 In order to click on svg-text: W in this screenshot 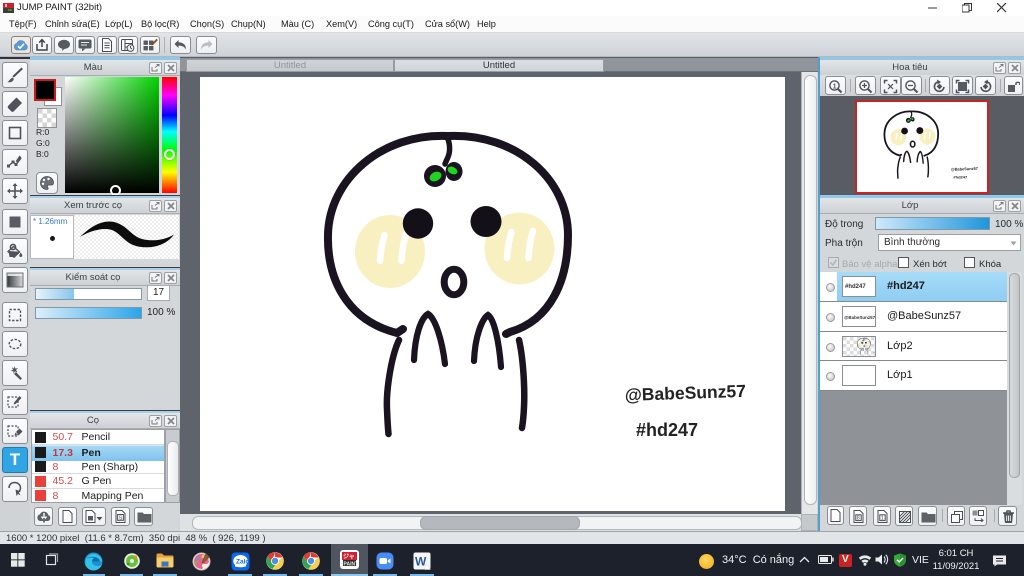, I will do `click(421, 562)`.